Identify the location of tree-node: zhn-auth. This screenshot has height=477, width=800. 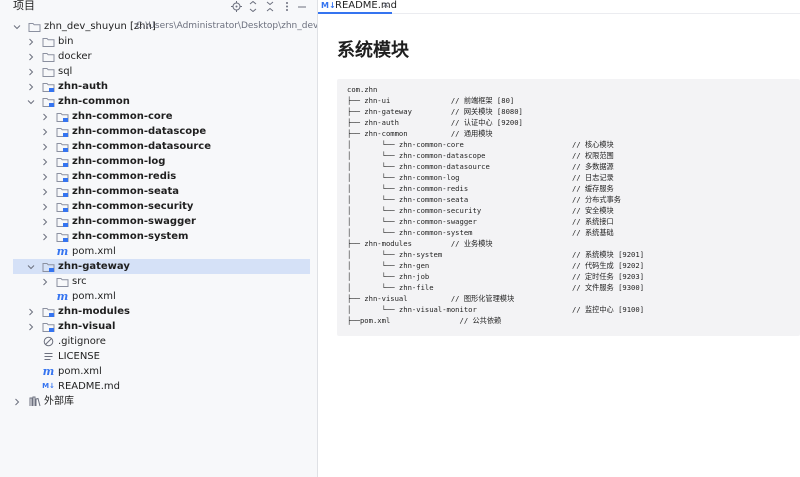
(158, 86).